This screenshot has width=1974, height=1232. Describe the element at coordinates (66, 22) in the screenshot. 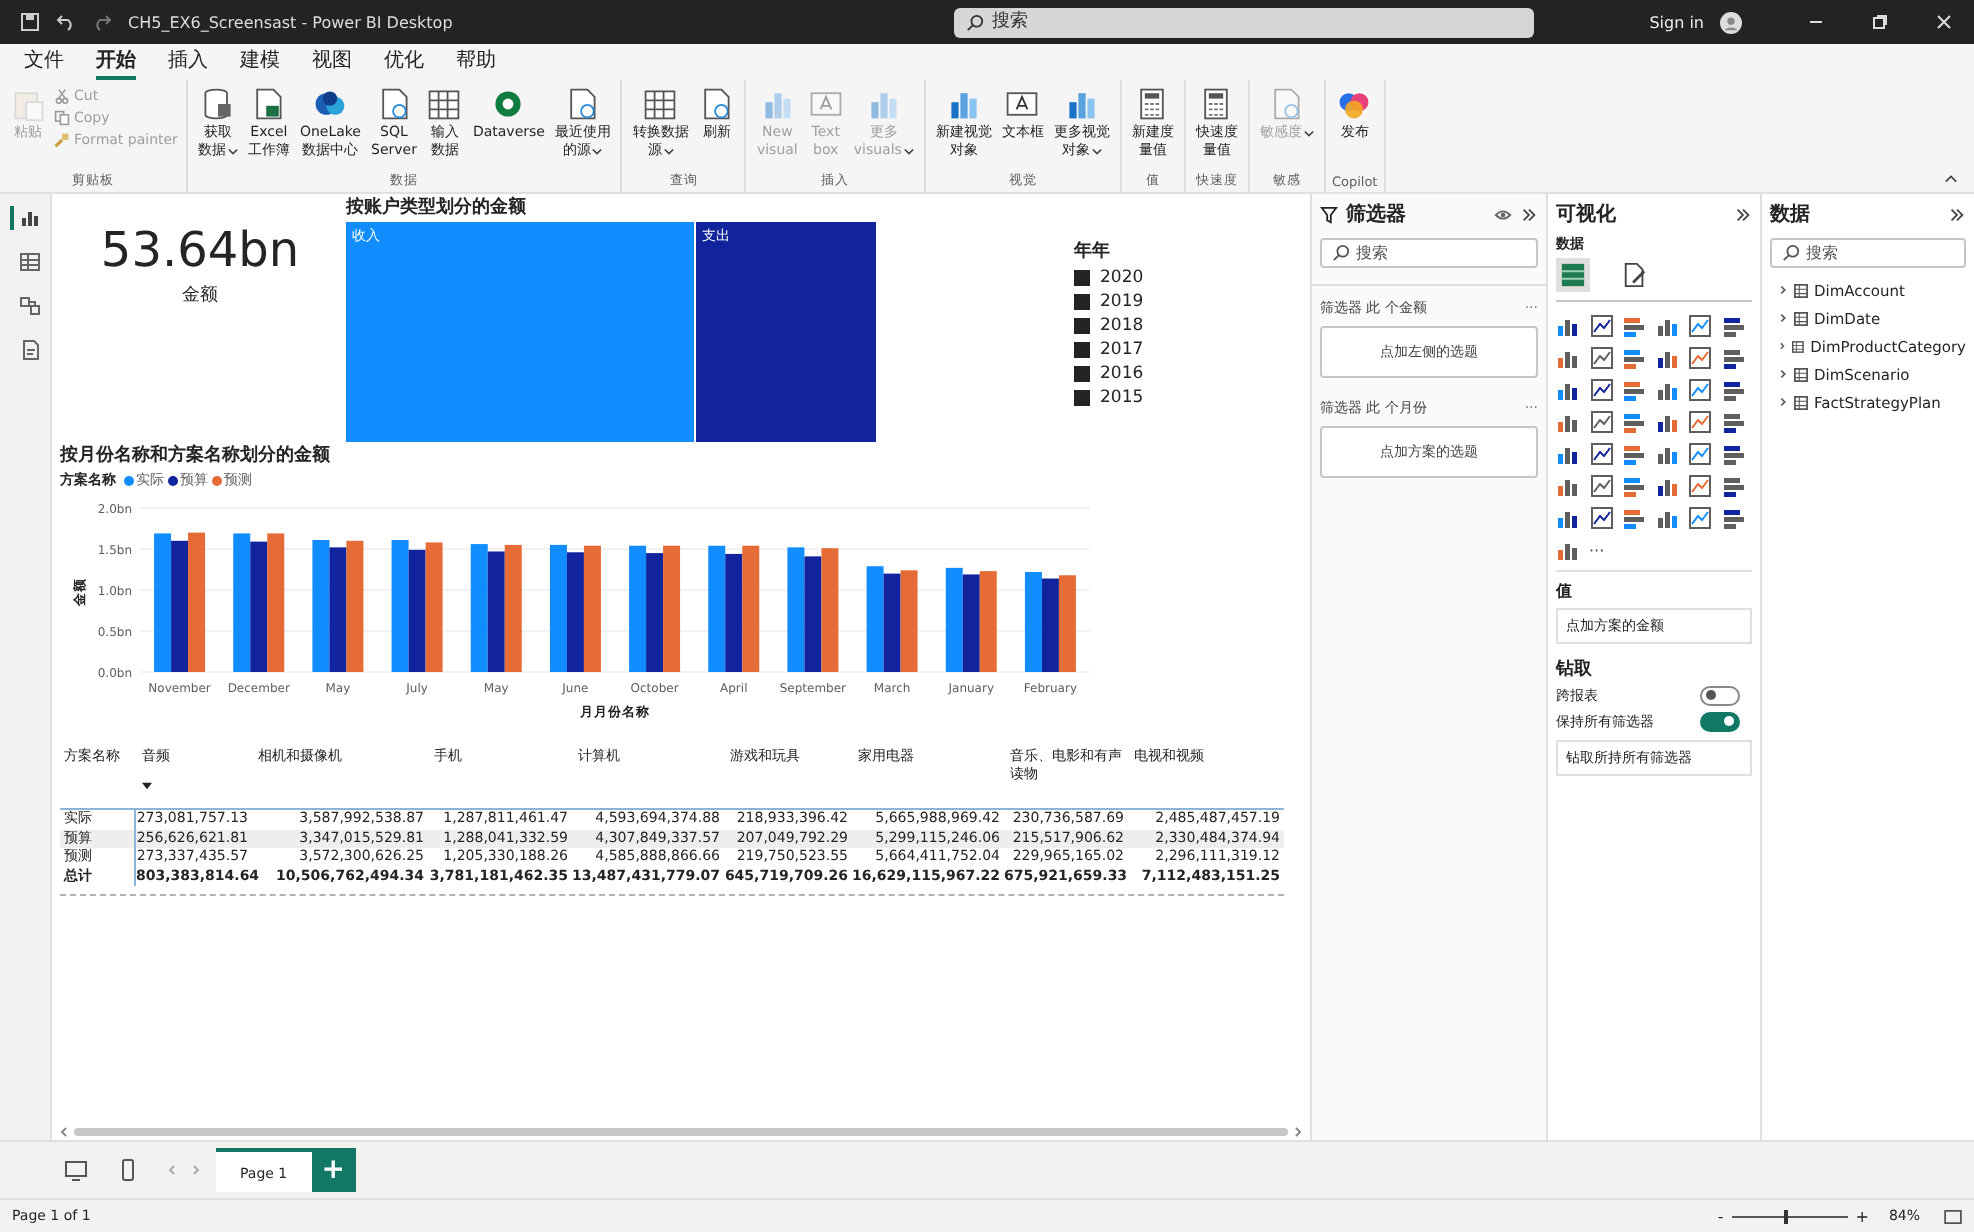

I see `undo-icon` at that location.